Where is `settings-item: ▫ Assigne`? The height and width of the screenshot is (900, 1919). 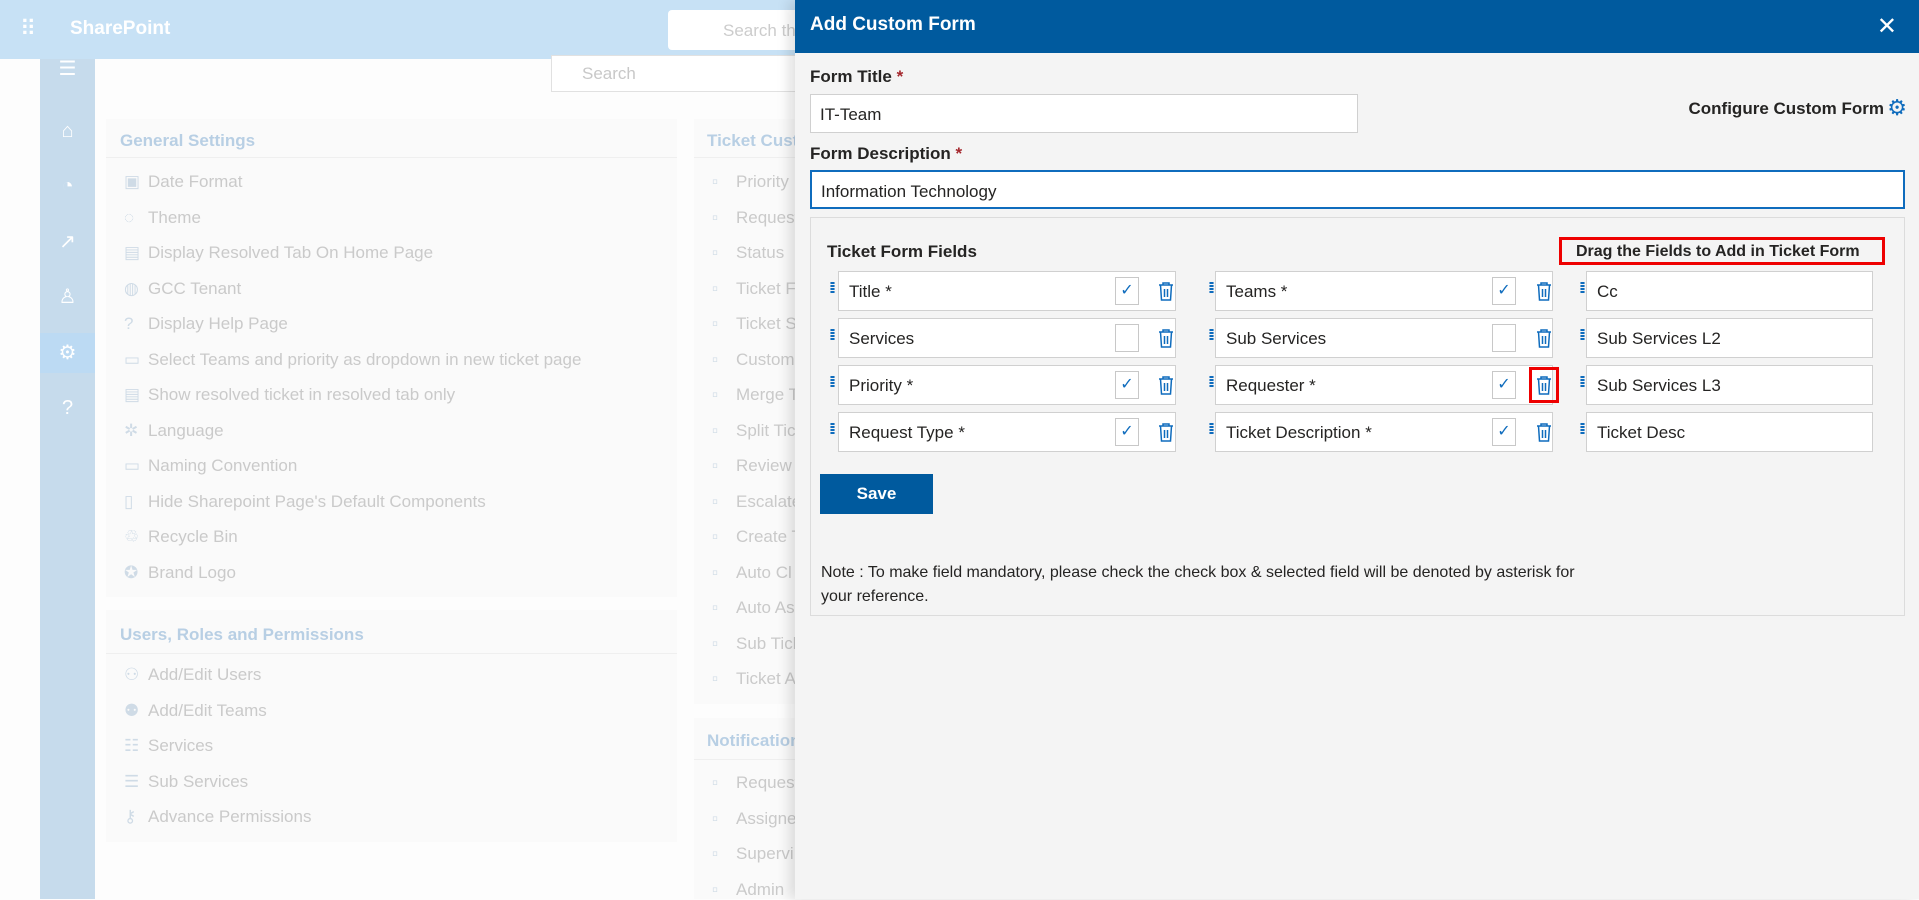
settings-item: ▫ Assigne is located at coordinates (754, 819).